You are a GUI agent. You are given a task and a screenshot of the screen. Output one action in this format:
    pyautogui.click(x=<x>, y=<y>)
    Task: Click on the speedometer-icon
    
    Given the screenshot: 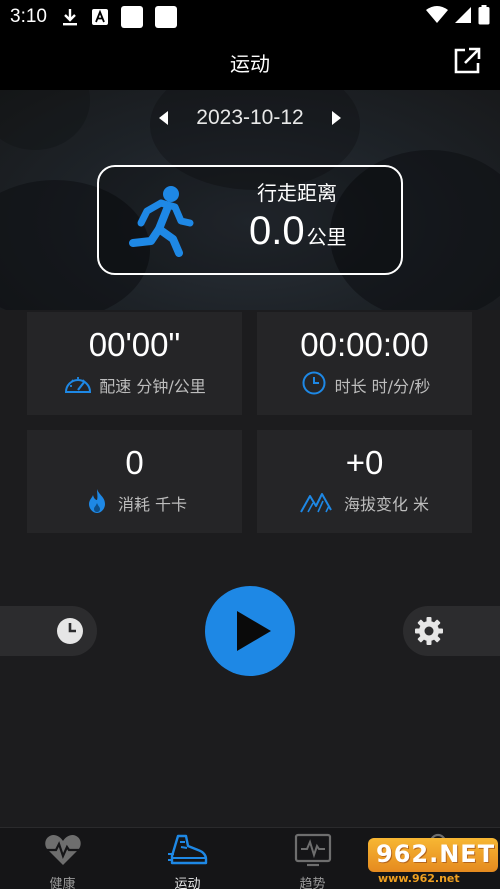 What is the action you would take?
    pyautogui.click(x=78, y=385)
    